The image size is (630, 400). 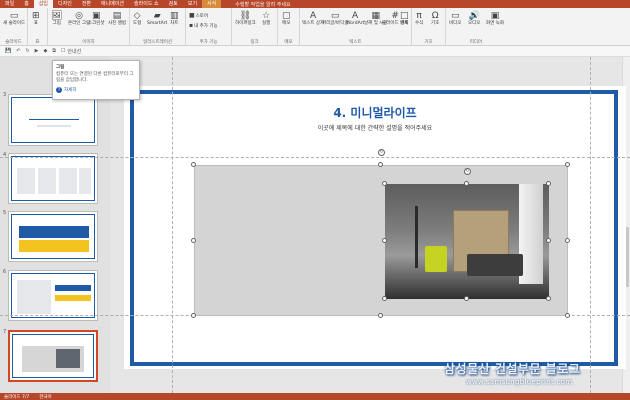 I want to click on tab-file: 파일, so click(x=9, y=4).